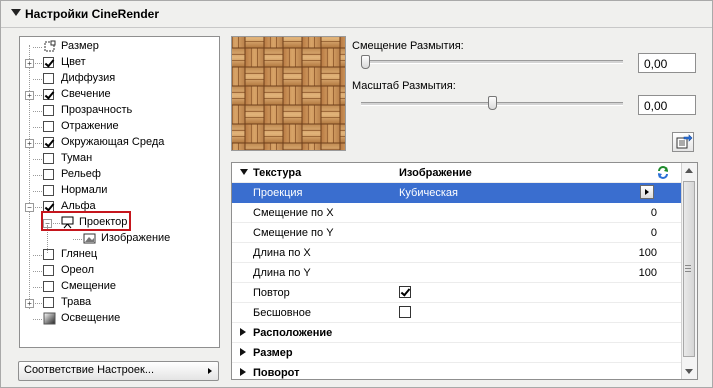  What do you see at coordinates (356, 27) in the screenshot?
I see `header-divider` at bounding box center [356, 27].